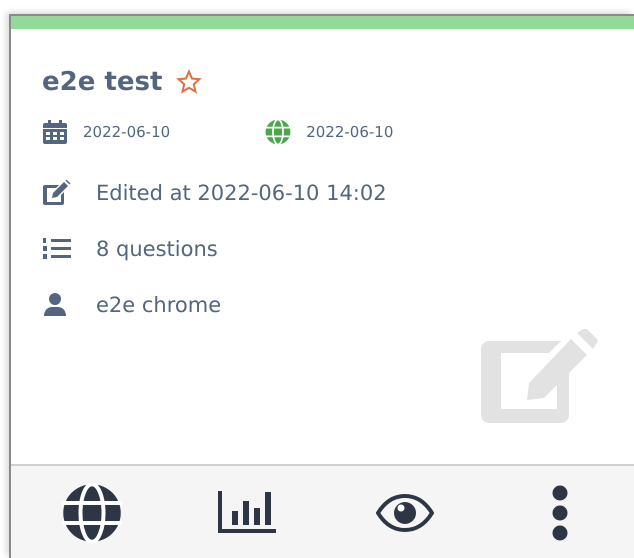 The width and height of the screenshot is (634, 558). Describe the element at coordinates (159, 305) in the screenshot. I see `detail-text: e2e chrome` at that location.